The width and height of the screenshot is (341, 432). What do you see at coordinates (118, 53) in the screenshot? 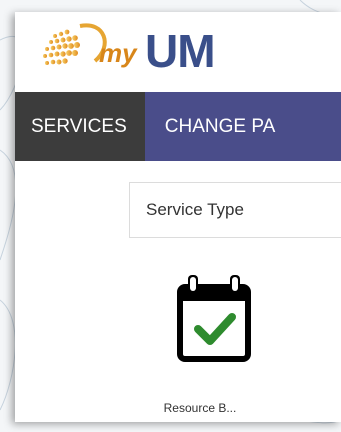
I see `logo-text-my: my` at bounding box center [118, 53].